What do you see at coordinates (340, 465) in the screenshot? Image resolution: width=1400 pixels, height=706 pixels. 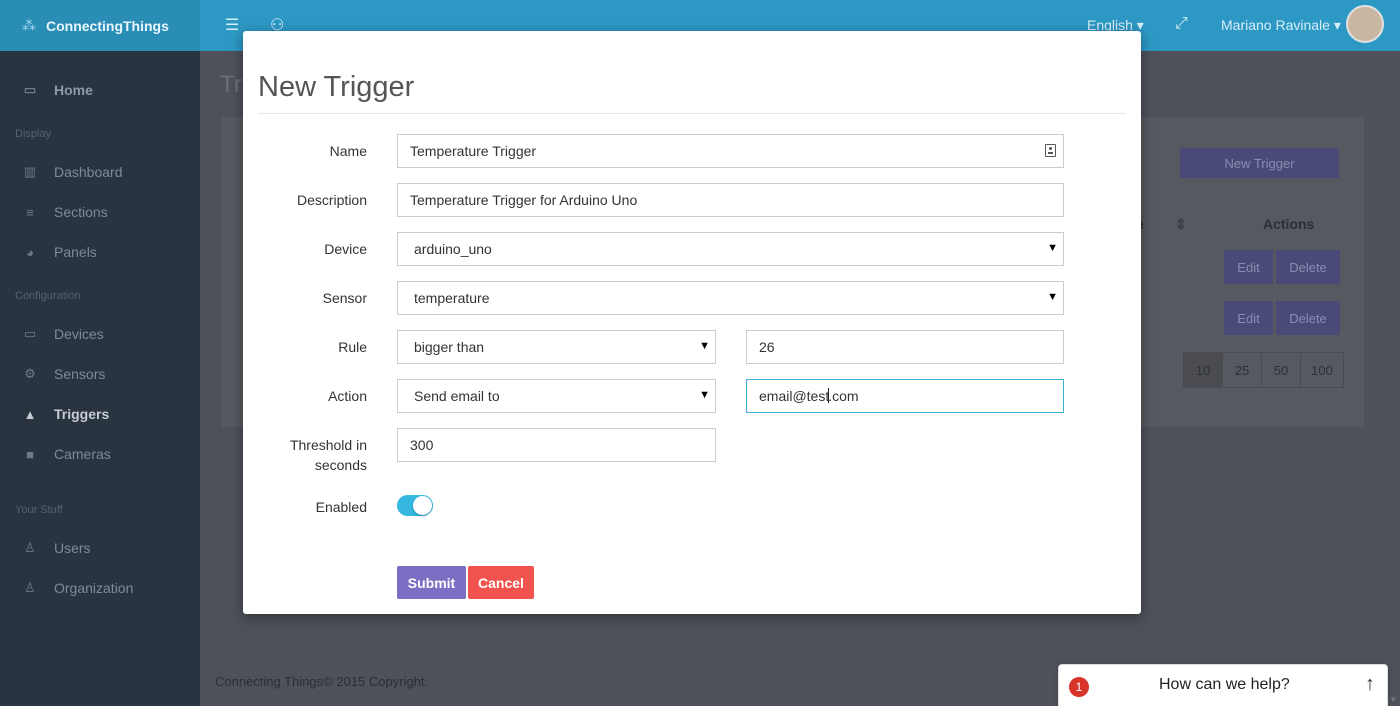 I see `threshold-label-line2: seconds` at bounding box center [340, 465].